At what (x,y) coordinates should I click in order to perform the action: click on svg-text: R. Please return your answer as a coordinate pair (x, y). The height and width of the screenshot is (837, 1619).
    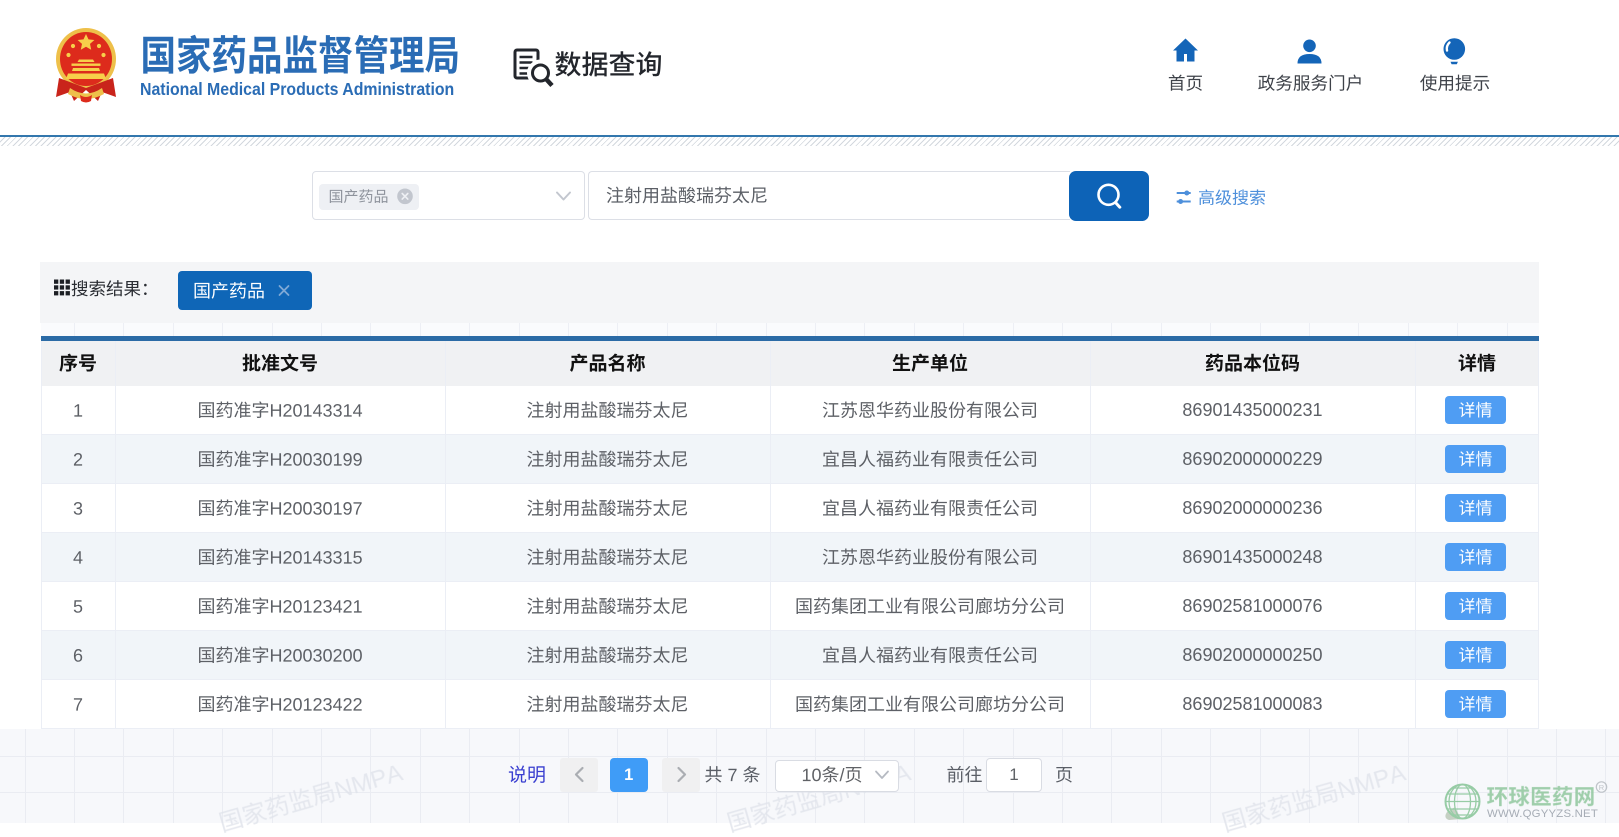
    Looking at the image, I should click on (1602, 787).